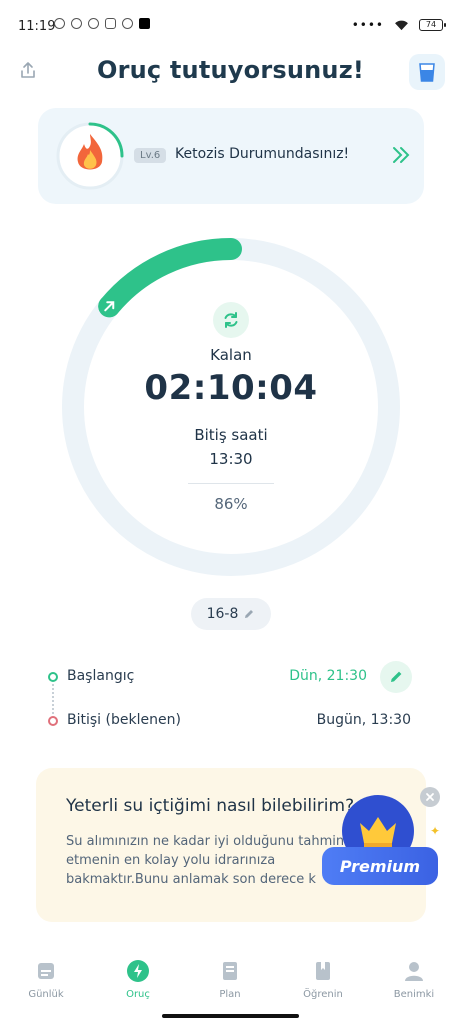 The height and width of the screenshot is (1024, 461). Describe the element at coordinates (230, 994) in the screenshot. I see `nav-label: Plan` at that location.